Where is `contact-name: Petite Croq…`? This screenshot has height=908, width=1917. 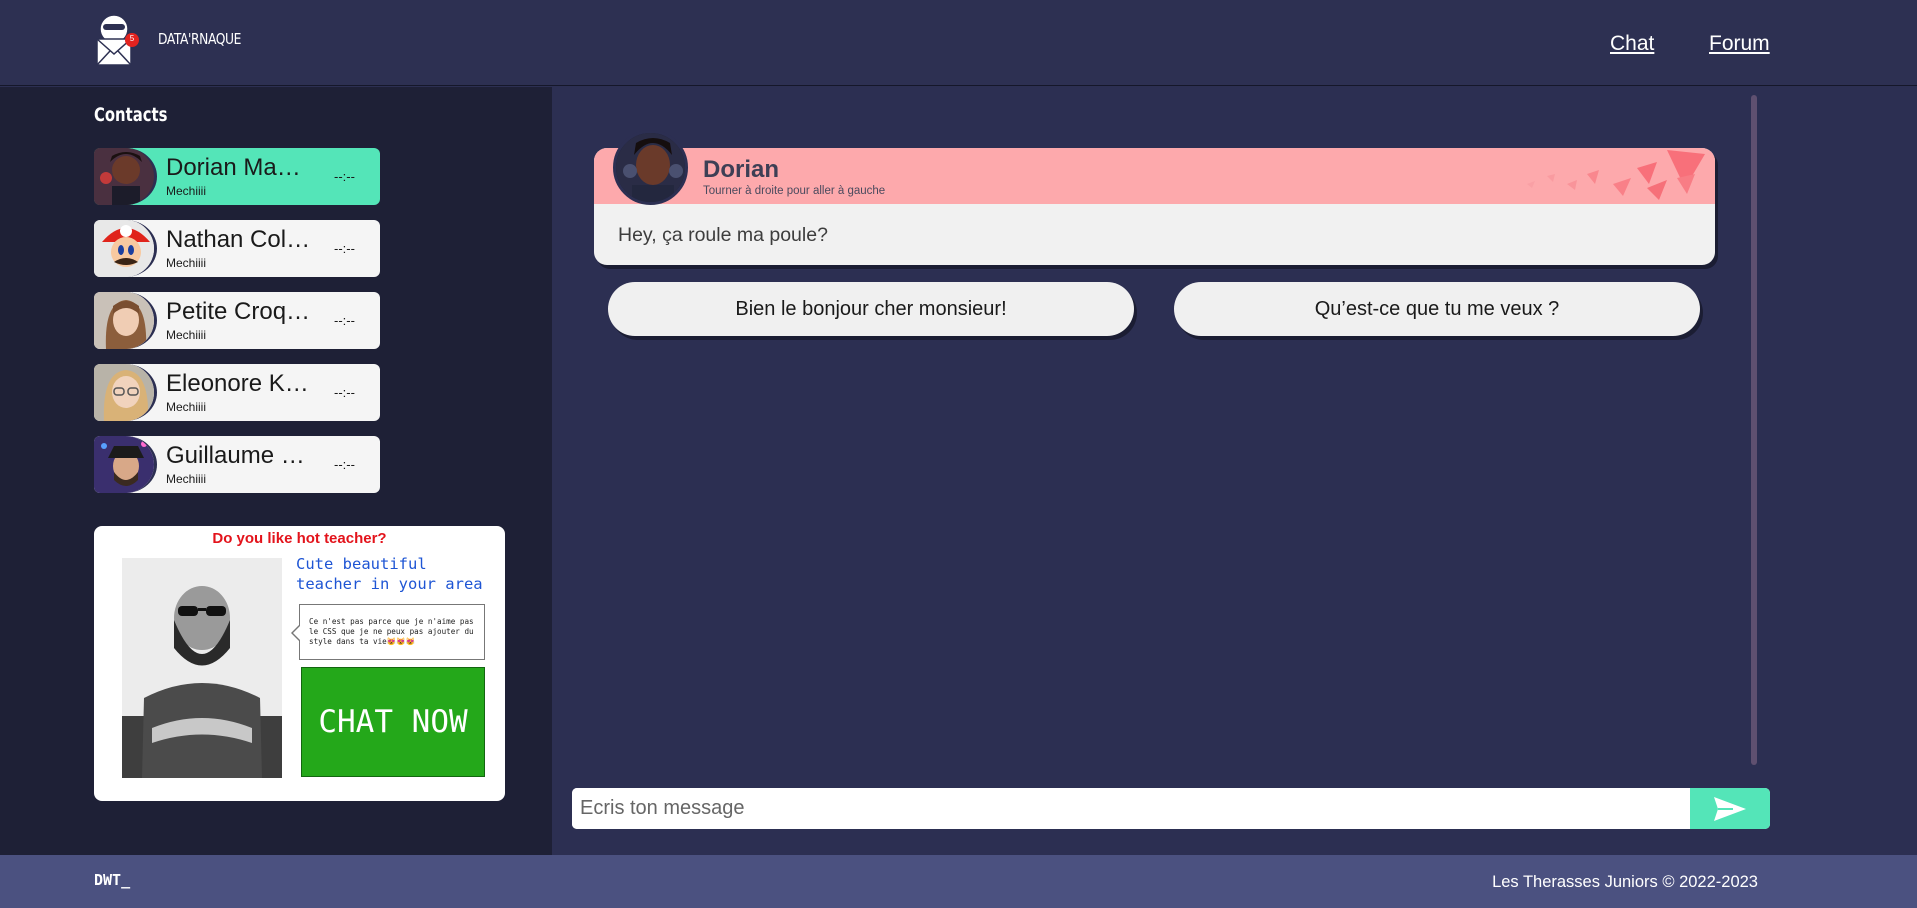
contact-name: Petite Croq… is located at coordinates (238, 311).